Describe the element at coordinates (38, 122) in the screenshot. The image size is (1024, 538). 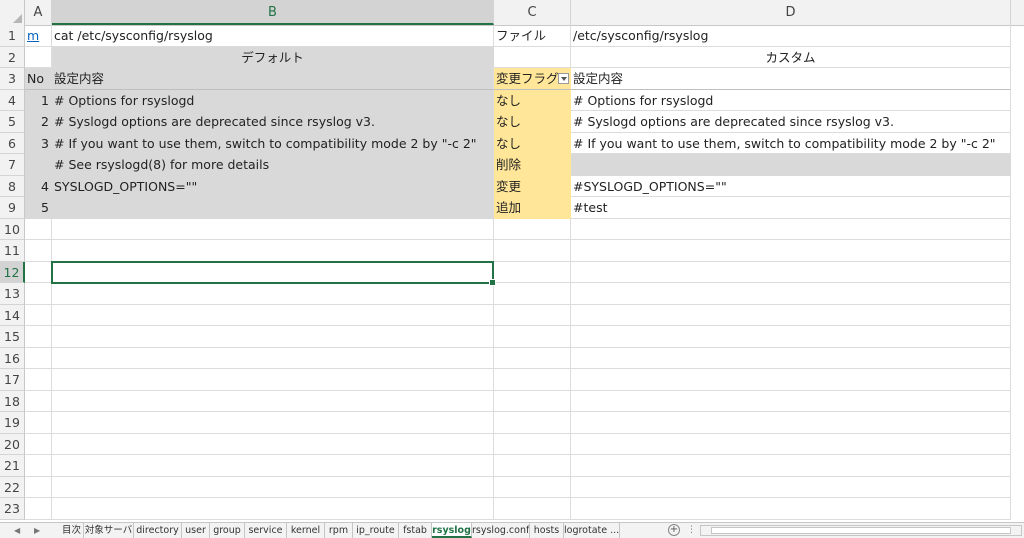
I see `no-cell: 2` at that location.